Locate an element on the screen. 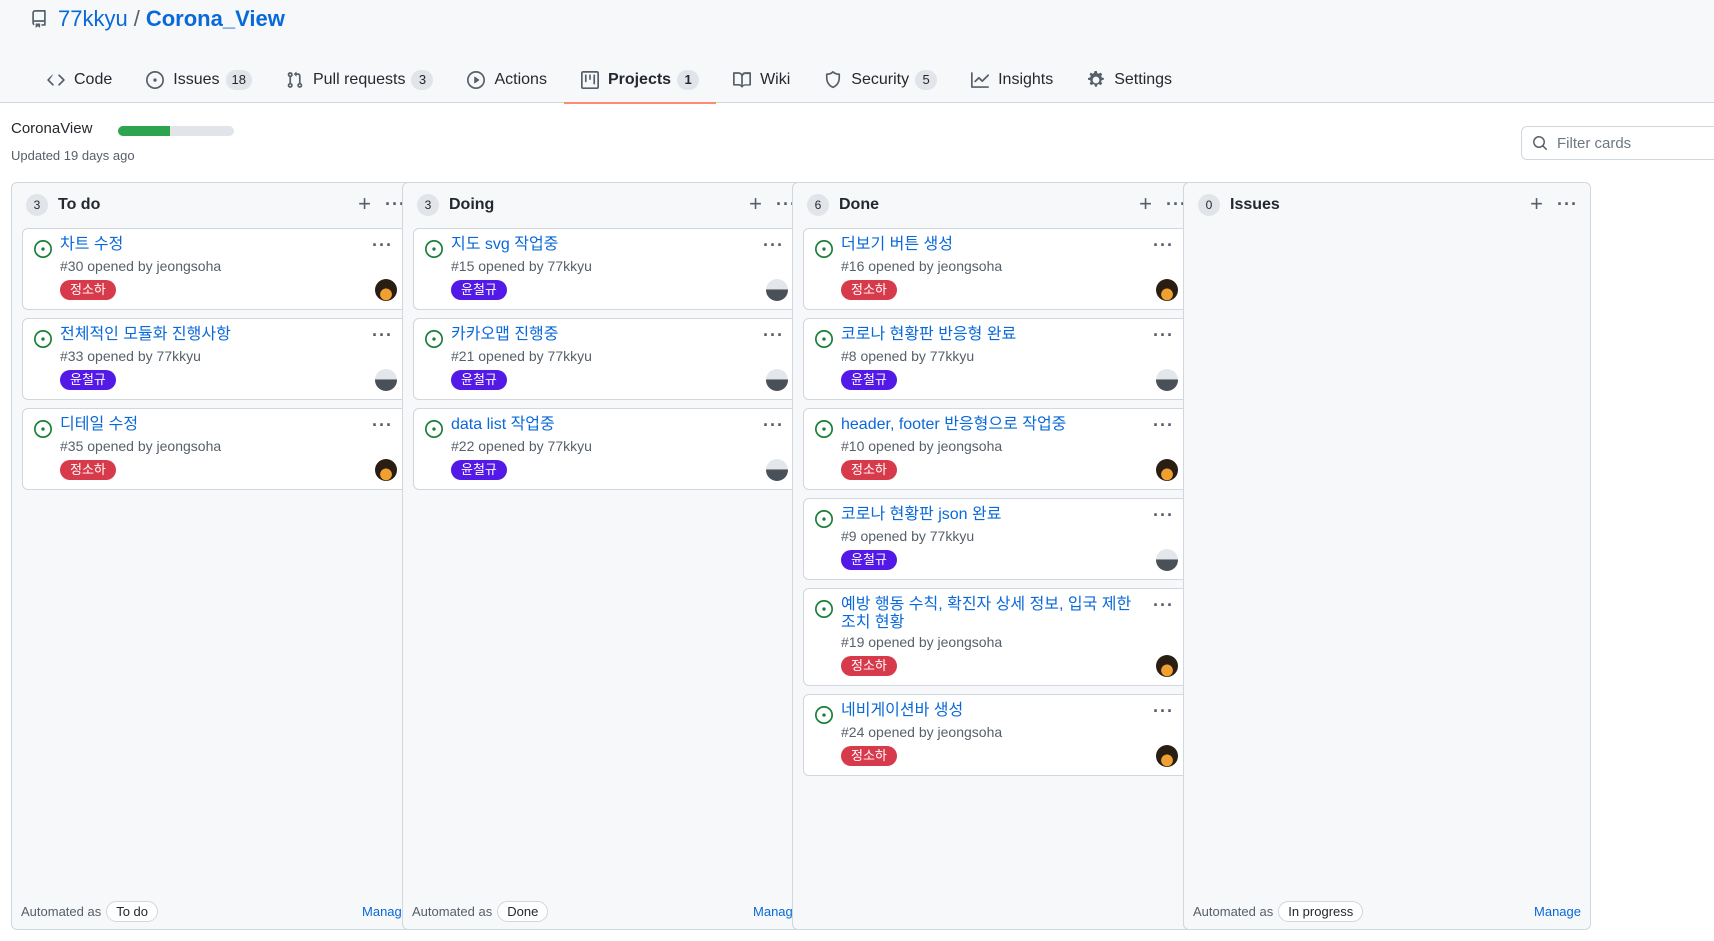 This screenshot has height=941, width=1714. tab-actions: Actions is located at coordinates (506, 79).